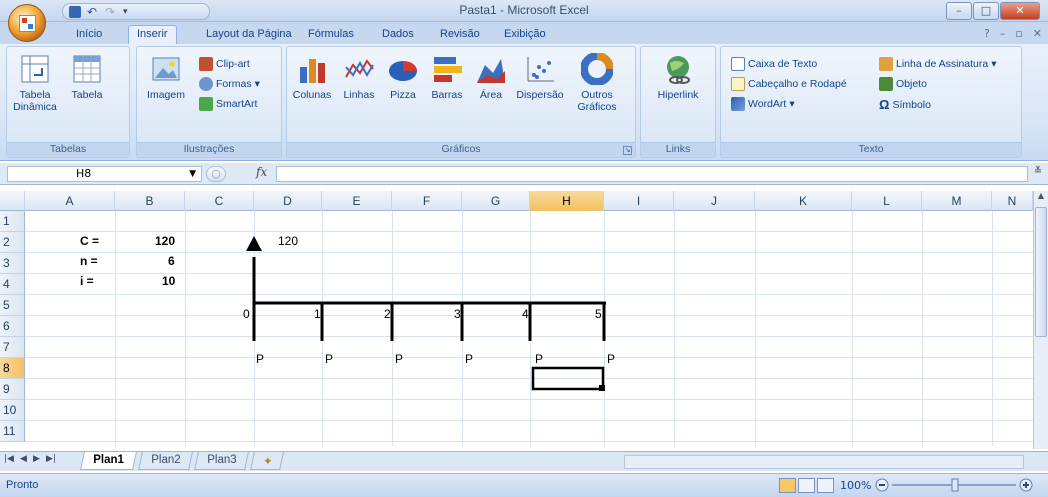 This screenshot has width=1048, height=497. Describe the element at coordinates (469, 359) in the screenshot. I see `payment-label-3: P` at that location.